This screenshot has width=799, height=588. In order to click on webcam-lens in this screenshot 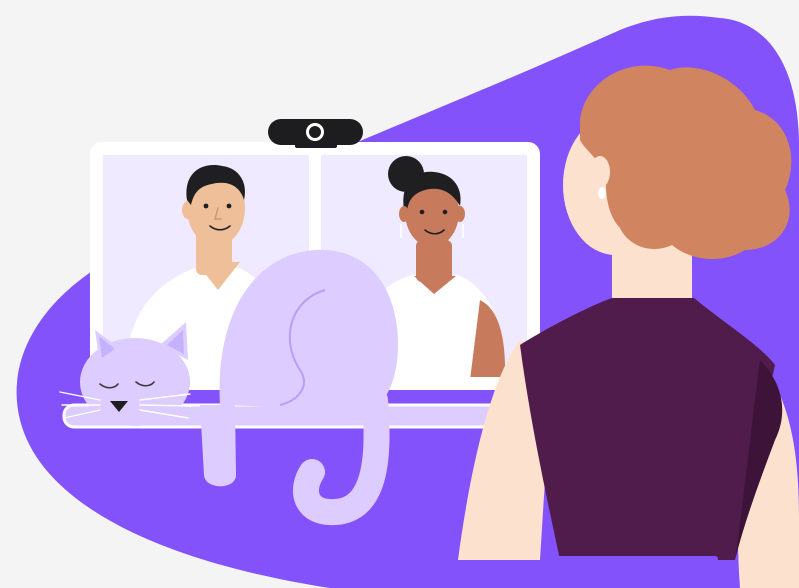, I will do `click(315, 132)`.